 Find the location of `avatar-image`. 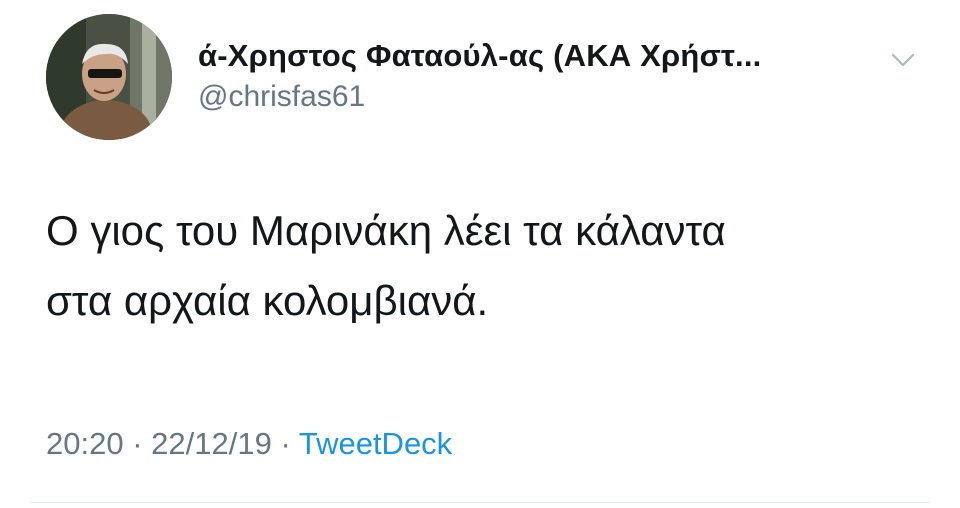

avatar-image is located at coordinates (109, 77).